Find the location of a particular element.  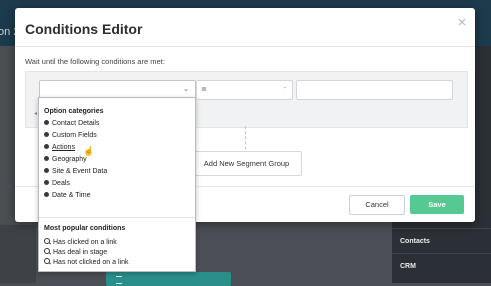

list-icon: ≣ is located at coordinates (204, 89).